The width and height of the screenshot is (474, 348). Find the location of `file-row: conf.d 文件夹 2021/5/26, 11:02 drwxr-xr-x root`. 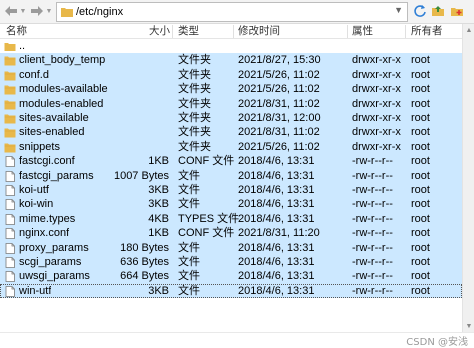

file-row: conf.d 文件夹 2021/5/26, 11:02 drwxr-xr-x root is located at coordinates (231, 75).